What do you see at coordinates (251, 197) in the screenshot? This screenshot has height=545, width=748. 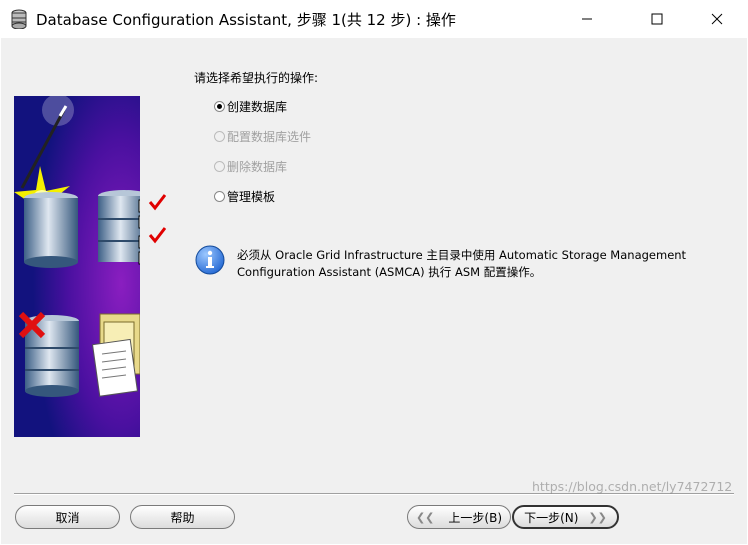 I see `option-label: 管理模板` at bounding box center [251, 197].